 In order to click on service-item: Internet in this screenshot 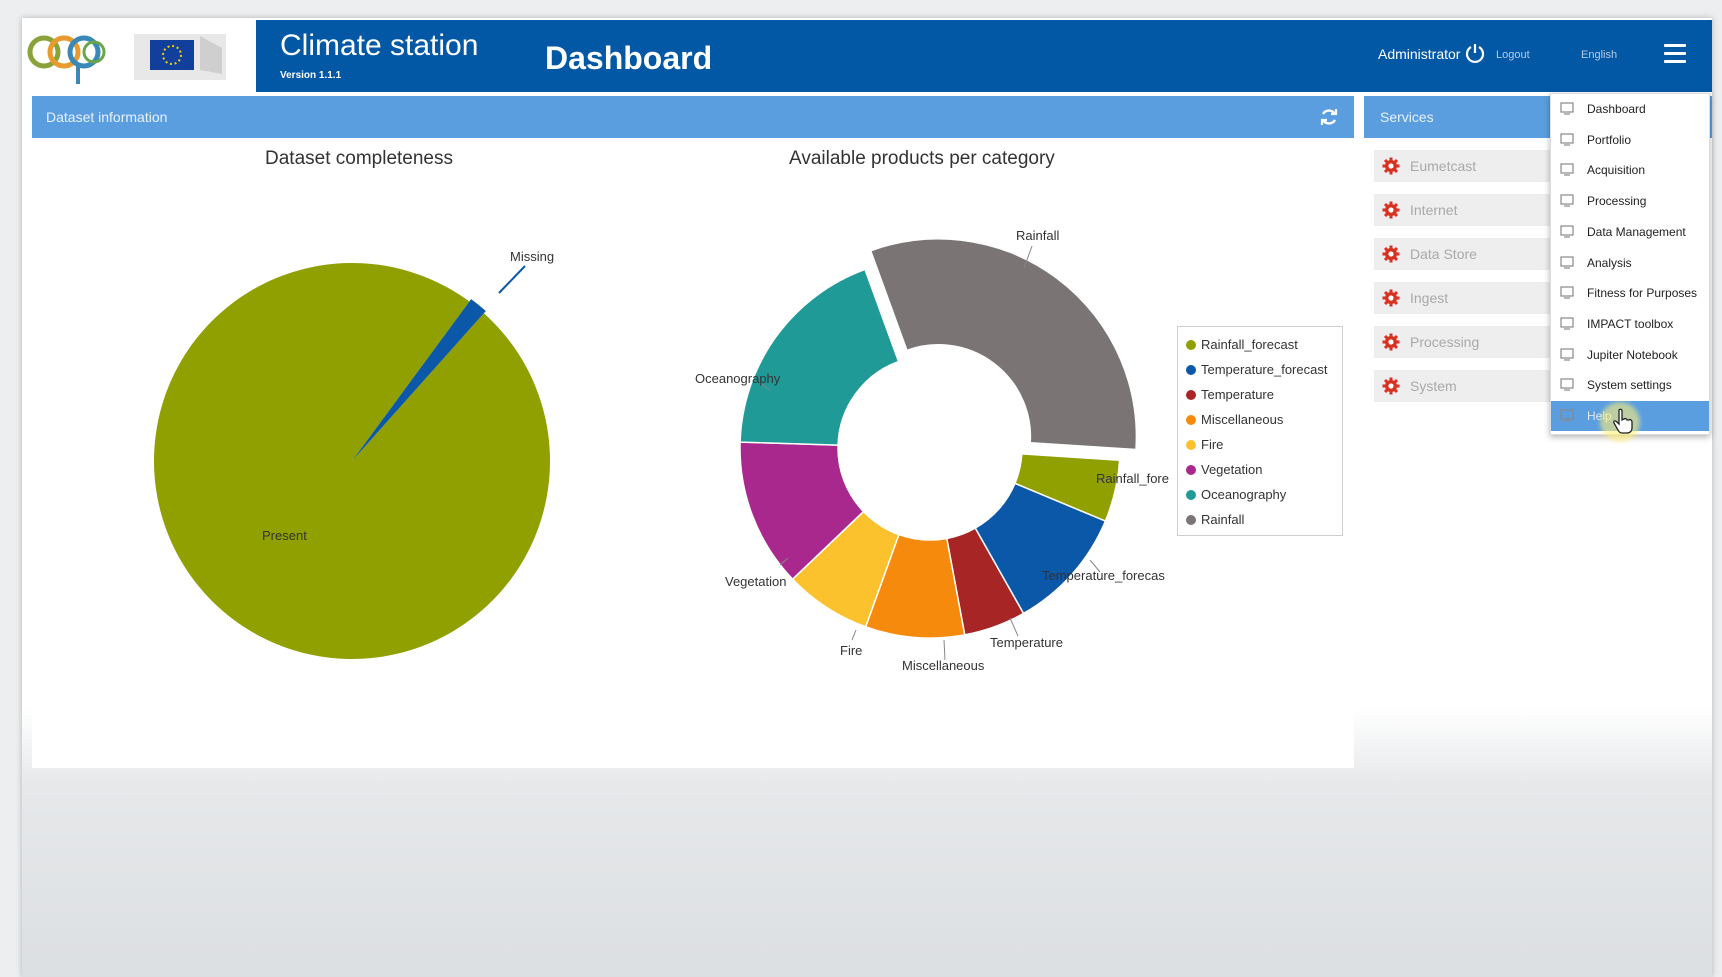, I will do `click(1474, 210)`.